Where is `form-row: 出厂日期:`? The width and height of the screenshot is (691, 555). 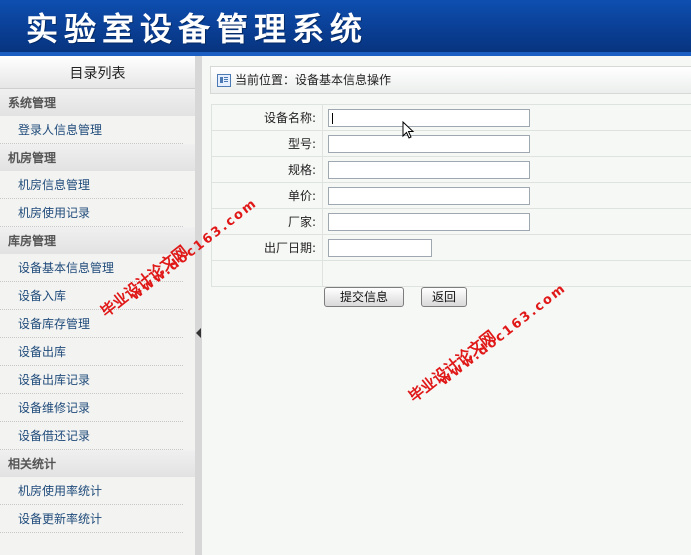
form-row: 出厂日期: is located at coordinates (451, 247).